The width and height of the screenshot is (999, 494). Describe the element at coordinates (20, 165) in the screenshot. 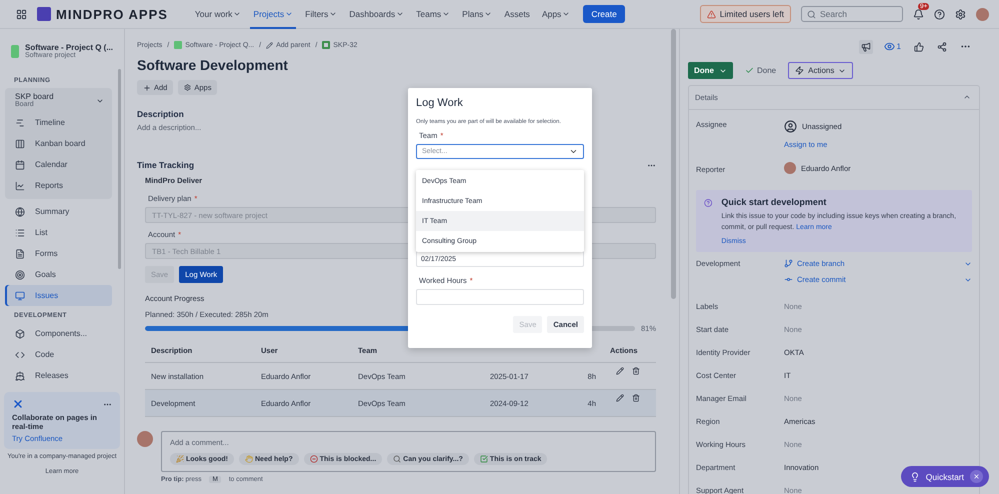

I see `calendar-icon` at that location.